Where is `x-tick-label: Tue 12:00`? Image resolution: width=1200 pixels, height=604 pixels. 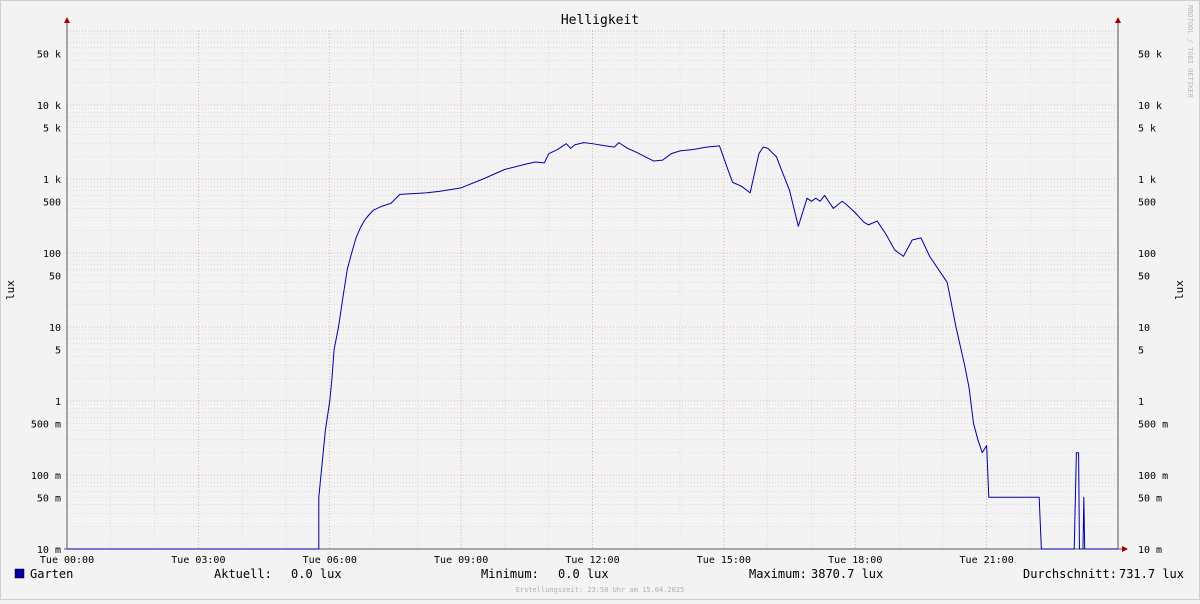 x-tick-label: Tue 12:00 is located at coordinates (592, 560).